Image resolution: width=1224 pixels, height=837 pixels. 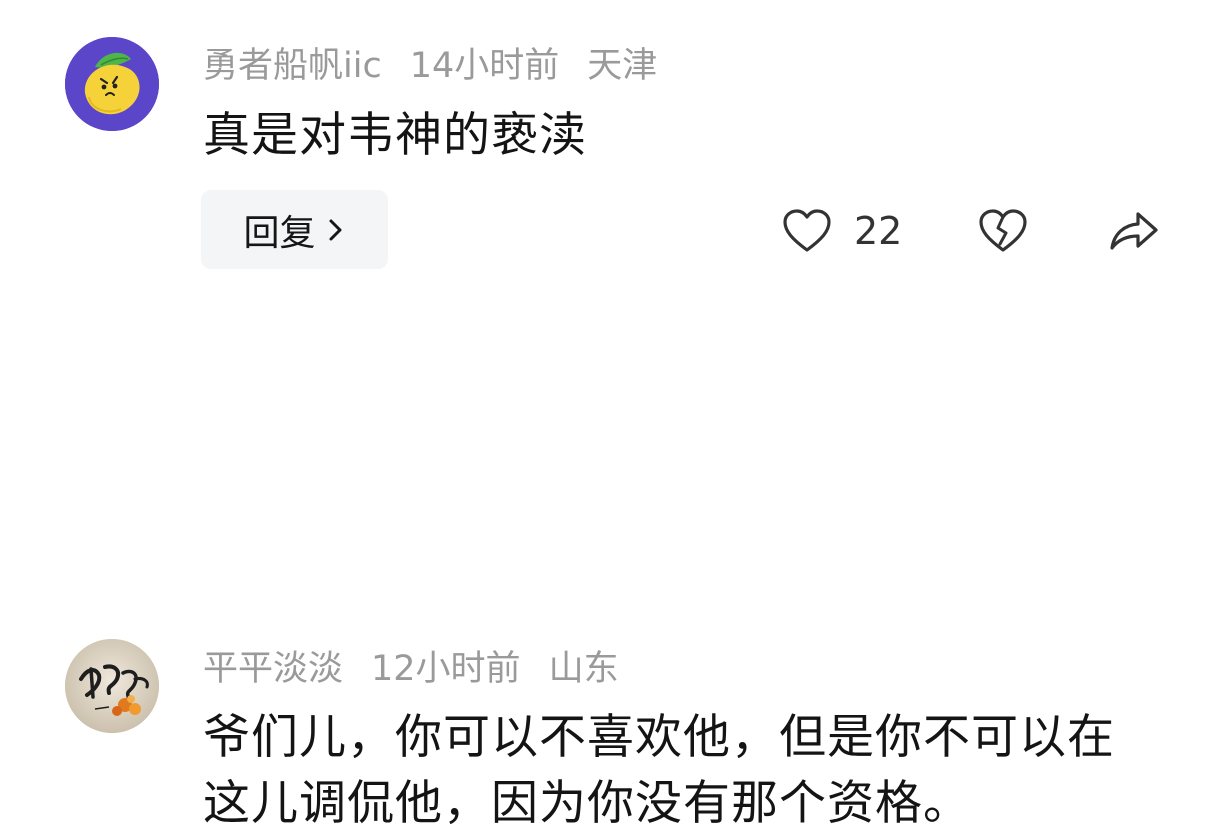 I want to click on broken-heart-icon, so click(x=1003, y=230).